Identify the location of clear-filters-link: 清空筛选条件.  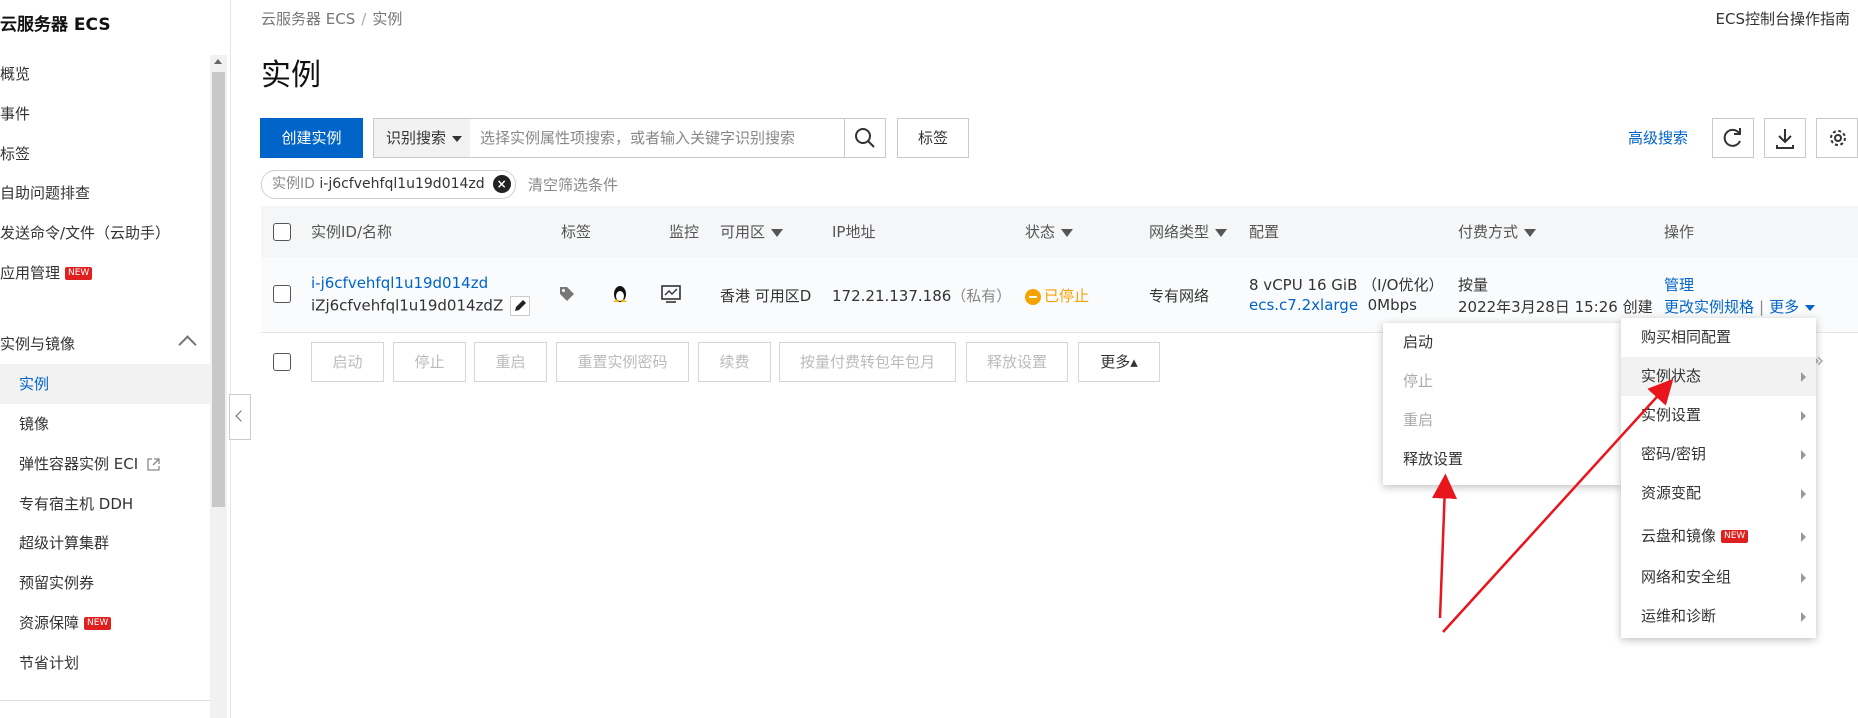
(573, 184).